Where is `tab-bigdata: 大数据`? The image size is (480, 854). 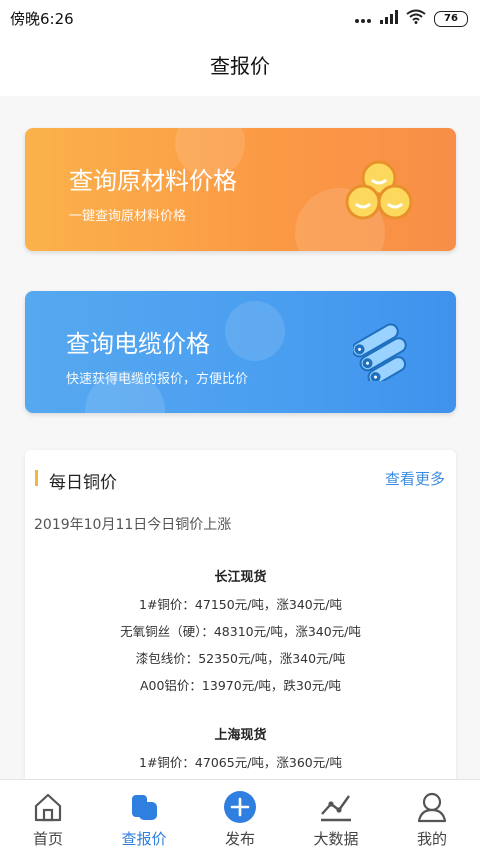
tab-bigdata: 大数据 is located at coordinates (336, 817).